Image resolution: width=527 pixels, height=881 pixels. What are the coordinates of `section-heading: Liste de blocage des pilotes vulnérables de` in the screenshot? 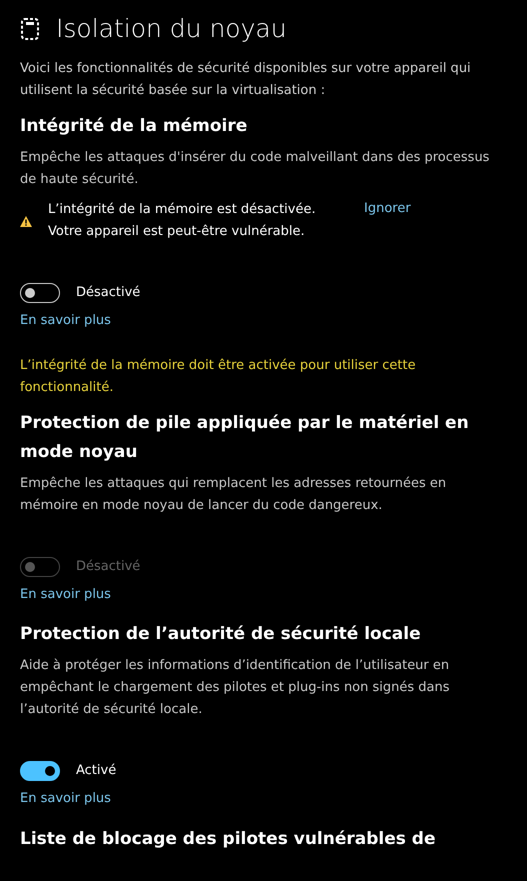 It's located at (228, 839).